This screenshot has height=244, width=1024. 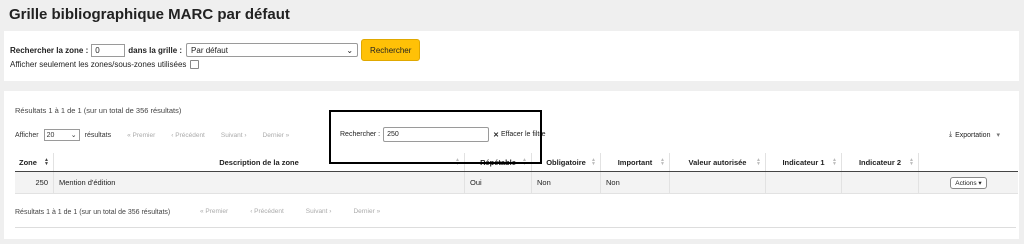 I want to click on show-label: Afficher, so click(x=27, y=135).